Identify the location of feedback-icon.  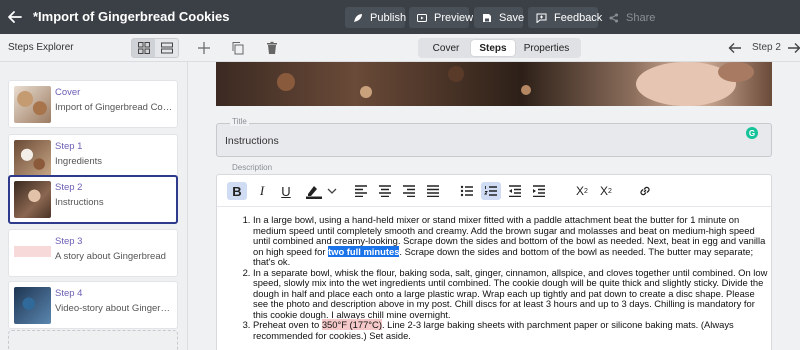
(541, 18).